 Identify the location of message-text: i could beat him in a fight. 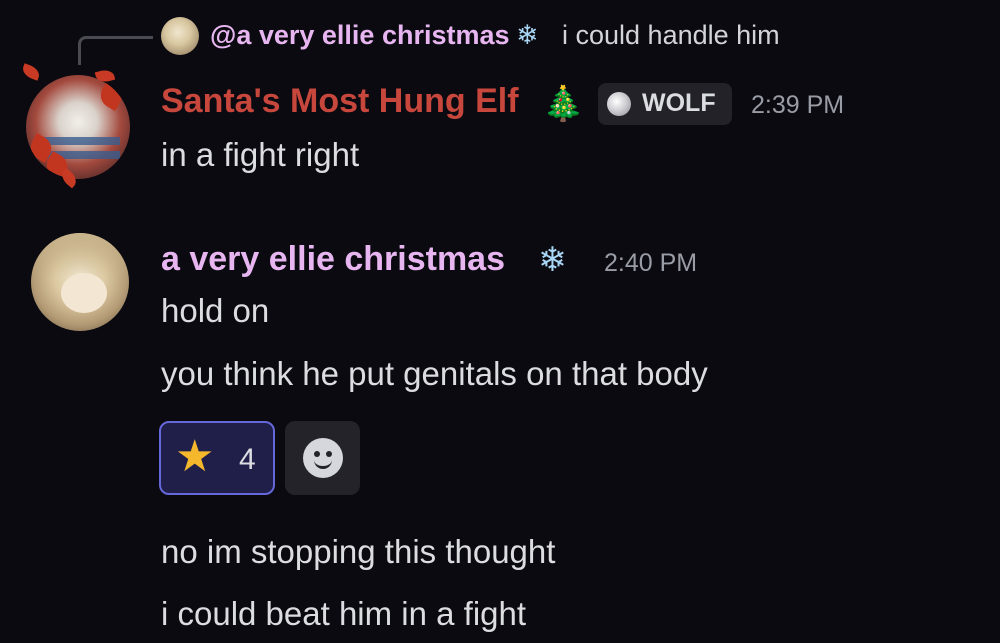
(344, 613).